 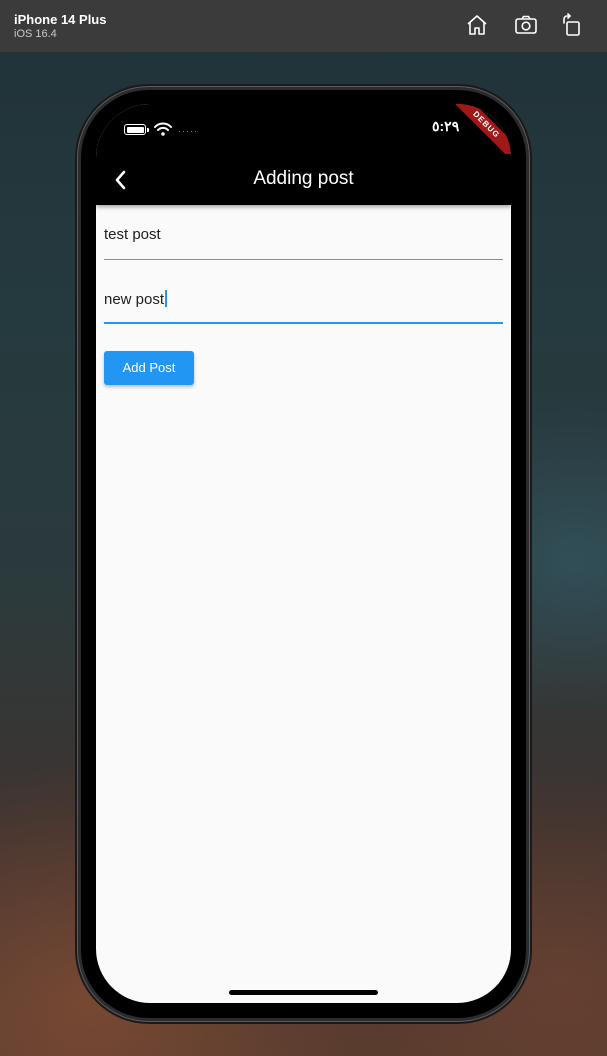 What do you see at coordinates (166, 298) in the screenshot?
I see `text-cursor` at bounding box center [166, 298].